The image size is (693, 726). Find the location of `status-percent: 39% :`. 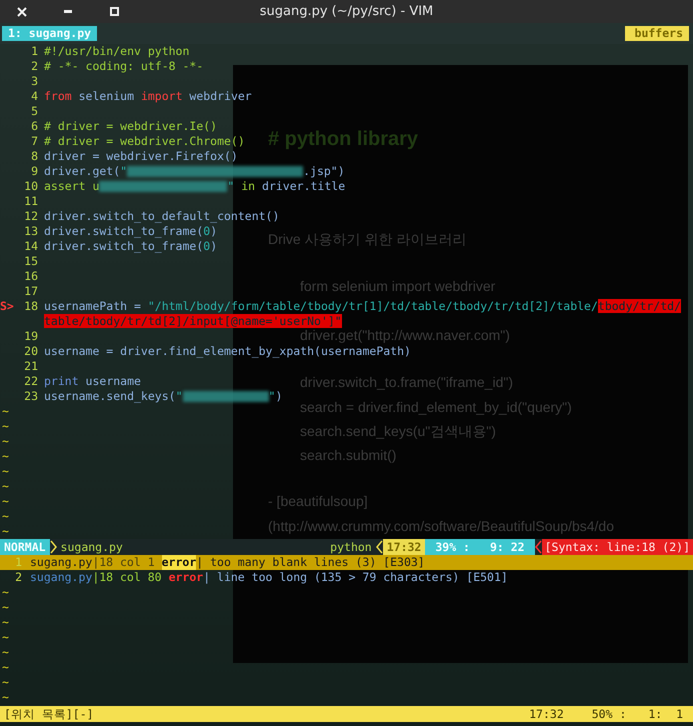

status-percent: 39% : is located at coordinates (452, 547).